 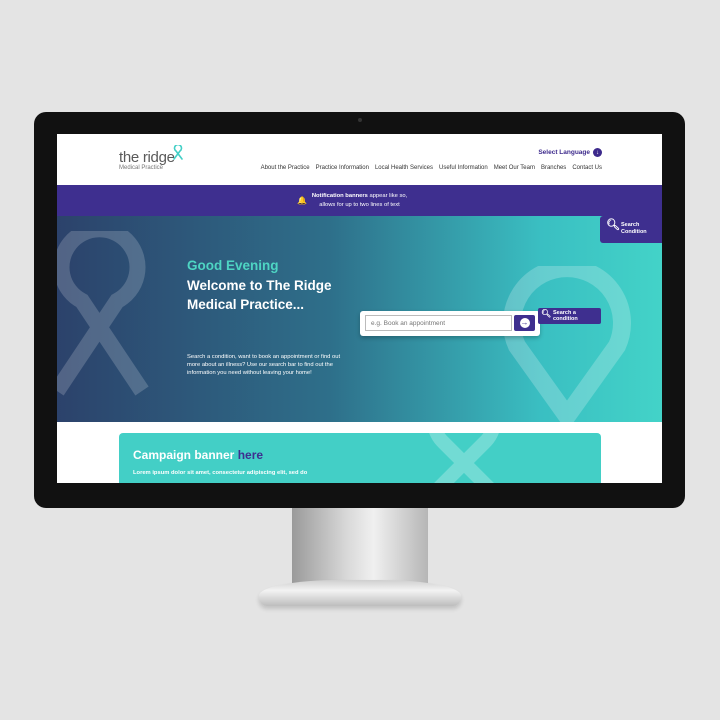 What do you see at coordinates (360, 548) in the screenshot?
I see `monitor-stand-neck` at bounding box center [360, 548].